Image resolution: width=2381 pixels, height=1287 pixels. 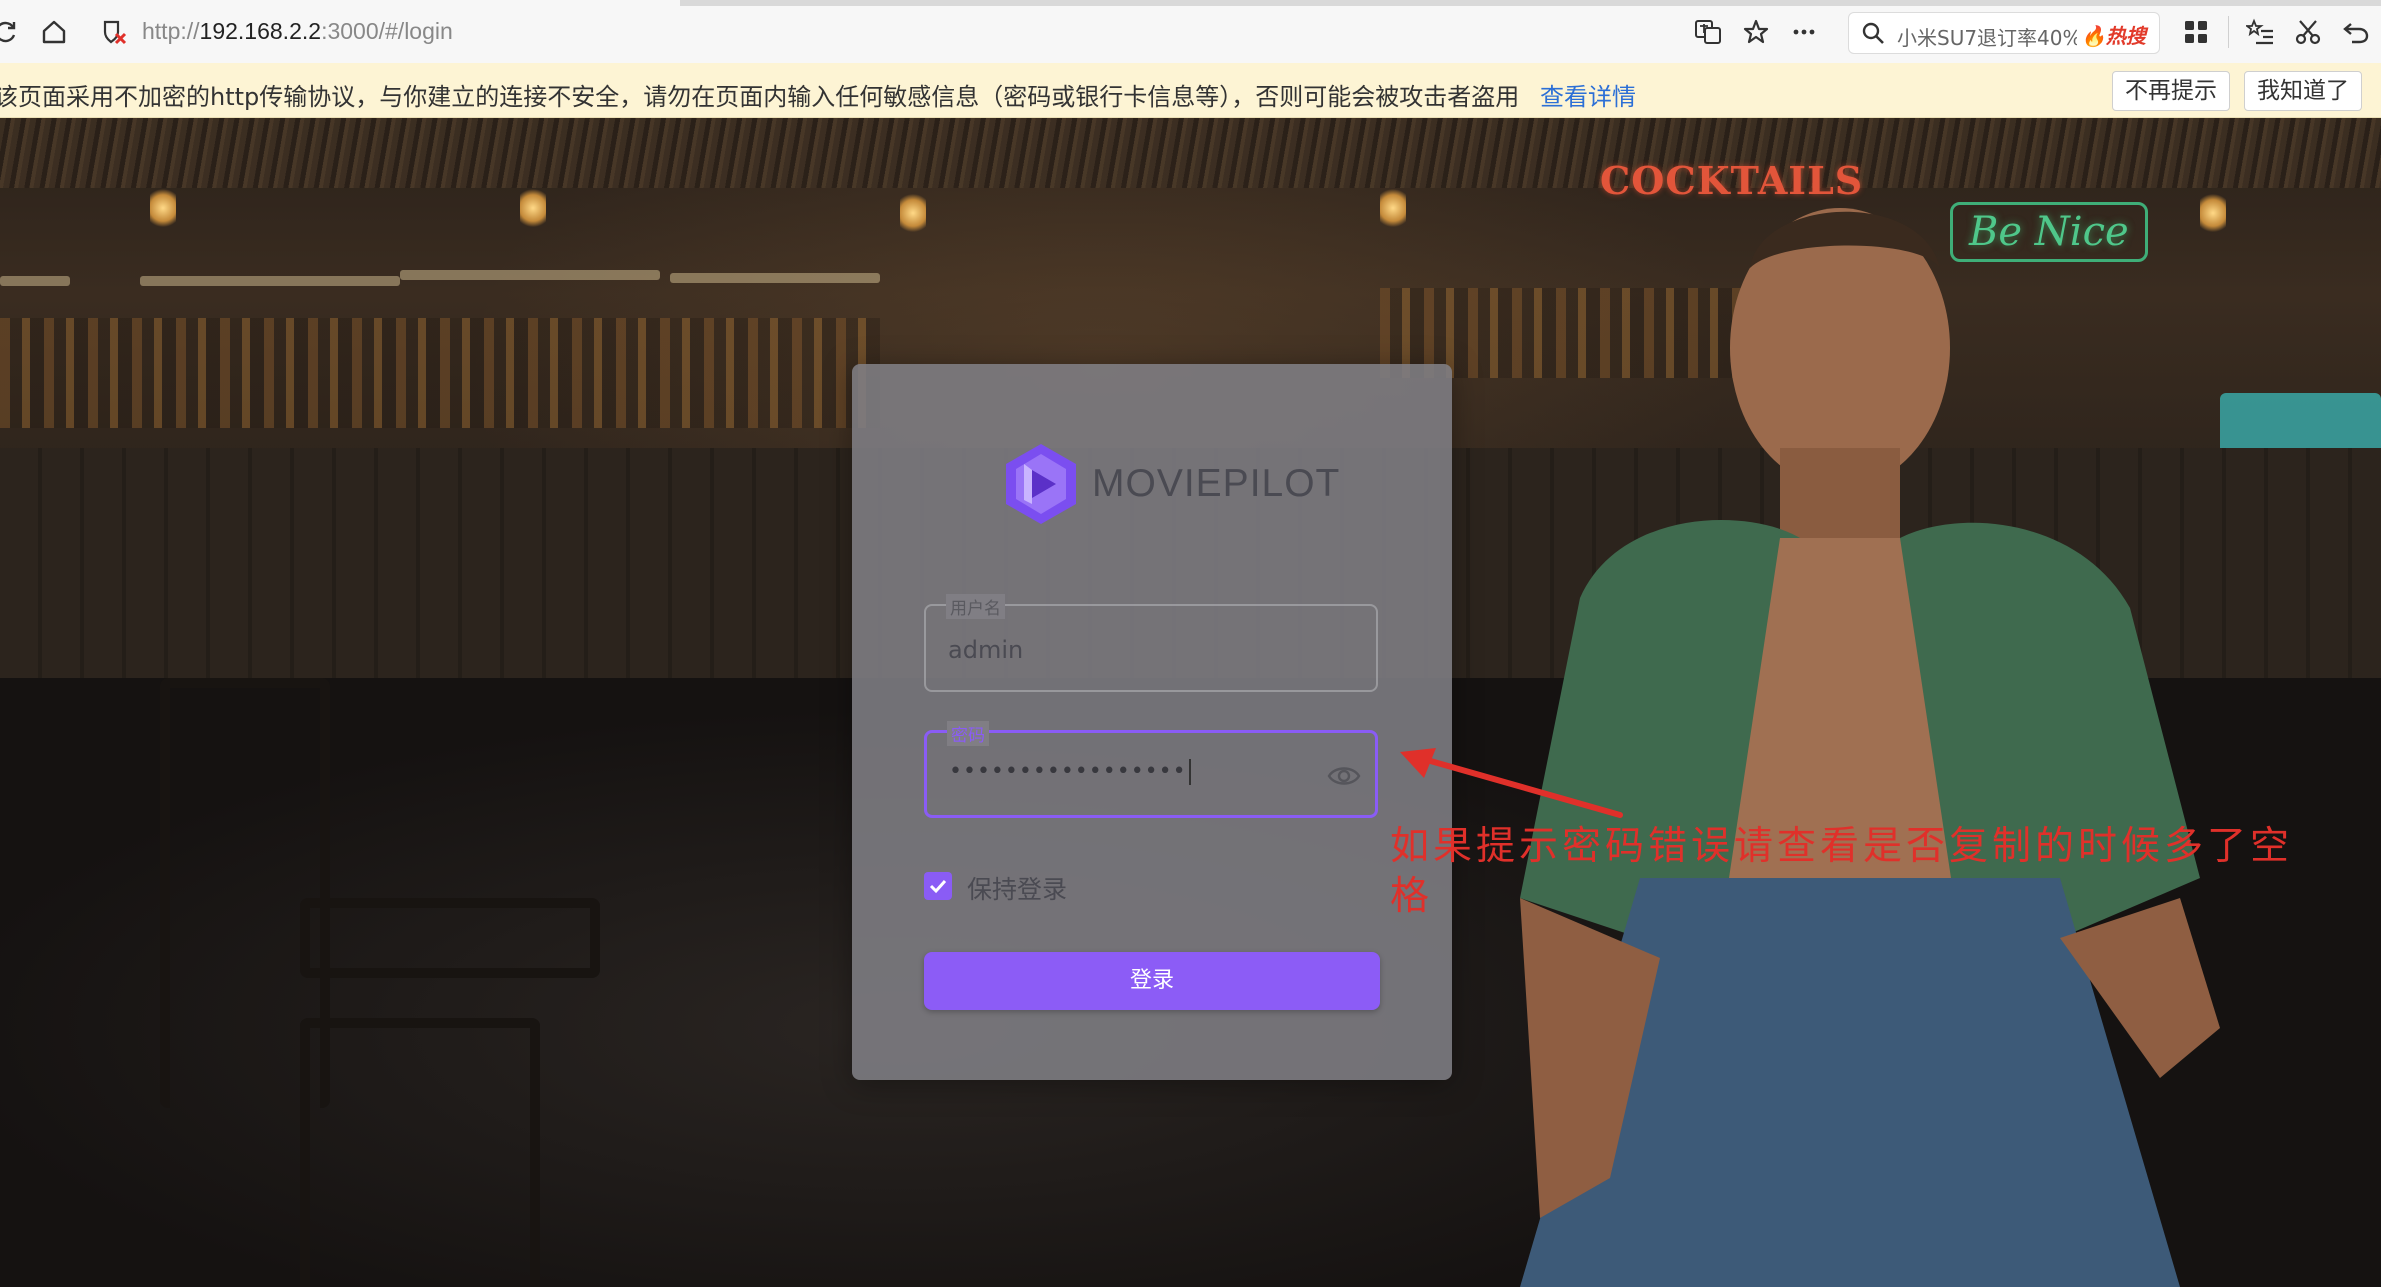 What do you see at coordinates (2308, 32) in the screenshot?
I see `scissors-icon` at bounding box center [2308, 32].